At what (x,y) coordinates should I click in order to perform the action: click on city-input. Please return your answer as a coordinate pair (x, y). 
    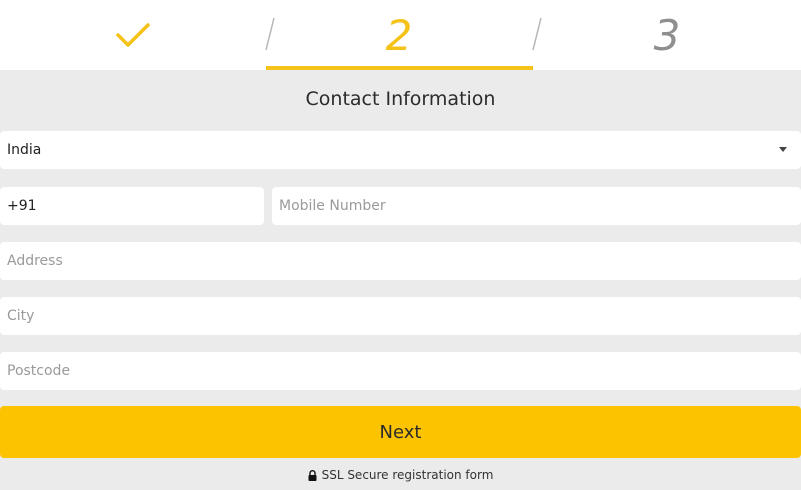
    Looking at the image, I should click on (404, 316).